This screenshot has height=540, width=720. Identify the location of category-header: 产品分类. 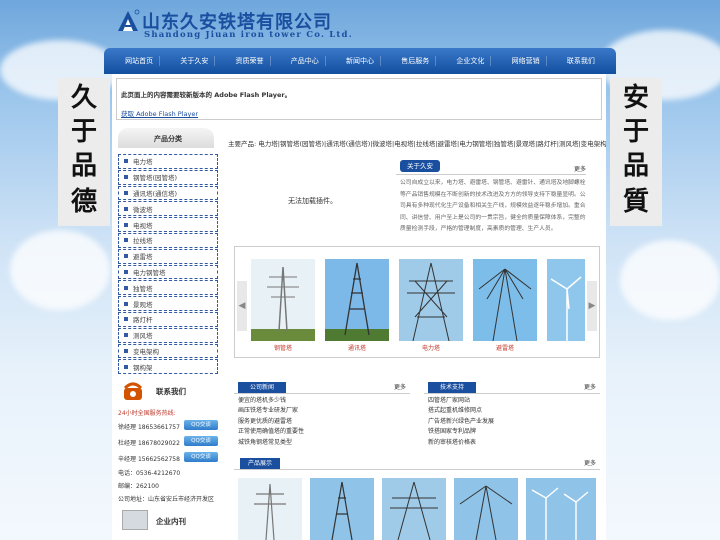
(166, 138).